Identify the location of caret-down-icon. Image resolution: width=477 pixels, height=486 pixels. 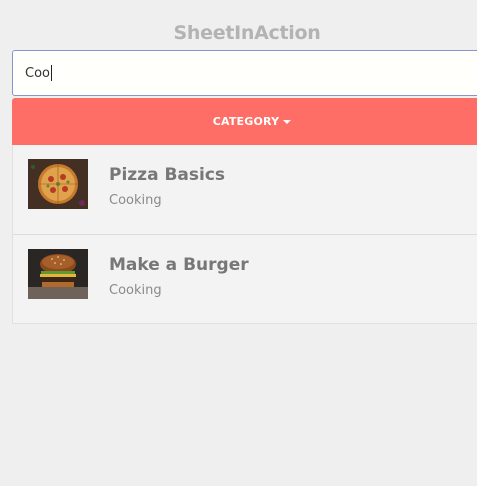
(287, 122).